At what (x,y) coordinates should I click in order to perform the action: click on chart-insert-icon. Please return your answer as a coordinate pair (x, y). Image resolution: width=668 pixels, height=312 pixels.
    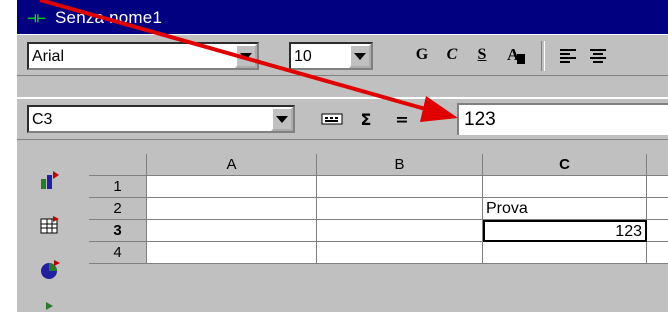
    Looking at the image, I should click on (50, 180).